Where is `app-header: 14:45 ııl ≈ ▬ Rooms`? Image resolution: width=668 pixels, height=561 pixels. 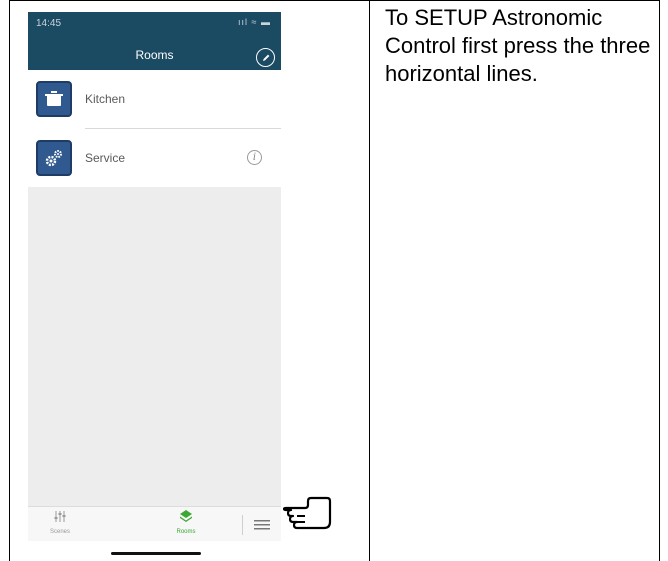
app-header: 14:45 ııl ≈ ▬ Rooms is located at coordinates (154, 41).